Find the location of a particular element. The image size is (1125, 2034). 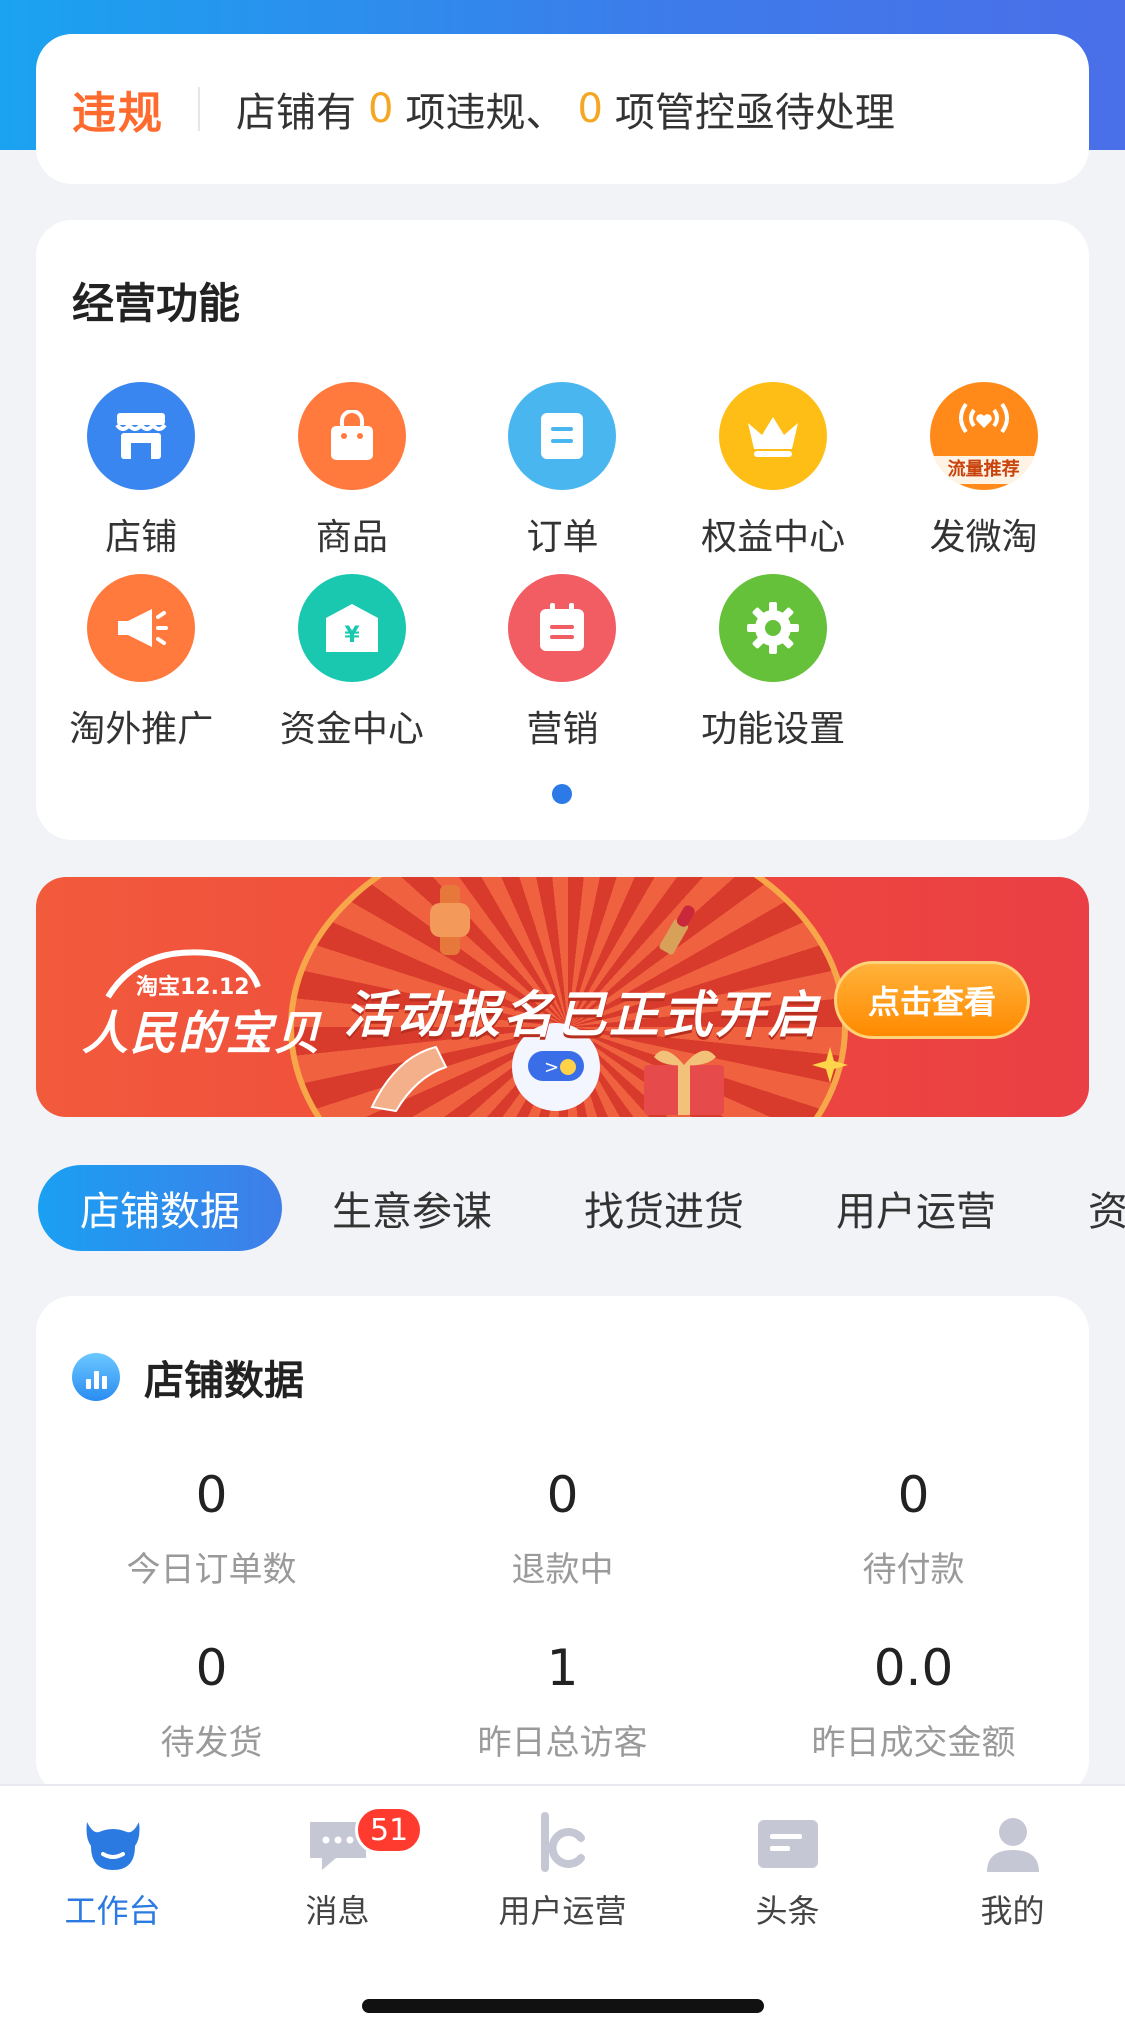

banner-logo-text: 人民的宝贝 is located at coordinates (202, 1033).